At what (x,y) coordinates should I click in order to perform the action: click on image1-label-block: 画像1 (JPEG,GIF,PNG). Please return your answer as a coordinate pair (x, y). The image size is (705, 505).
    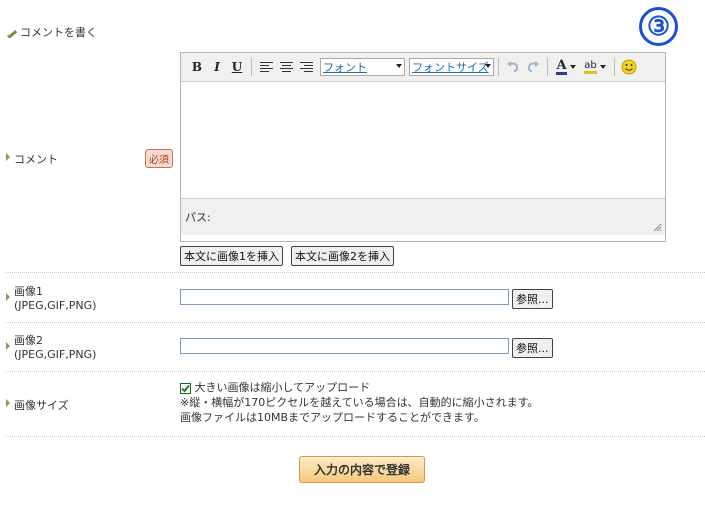
    Looking at the image, I should click on (55, 299).